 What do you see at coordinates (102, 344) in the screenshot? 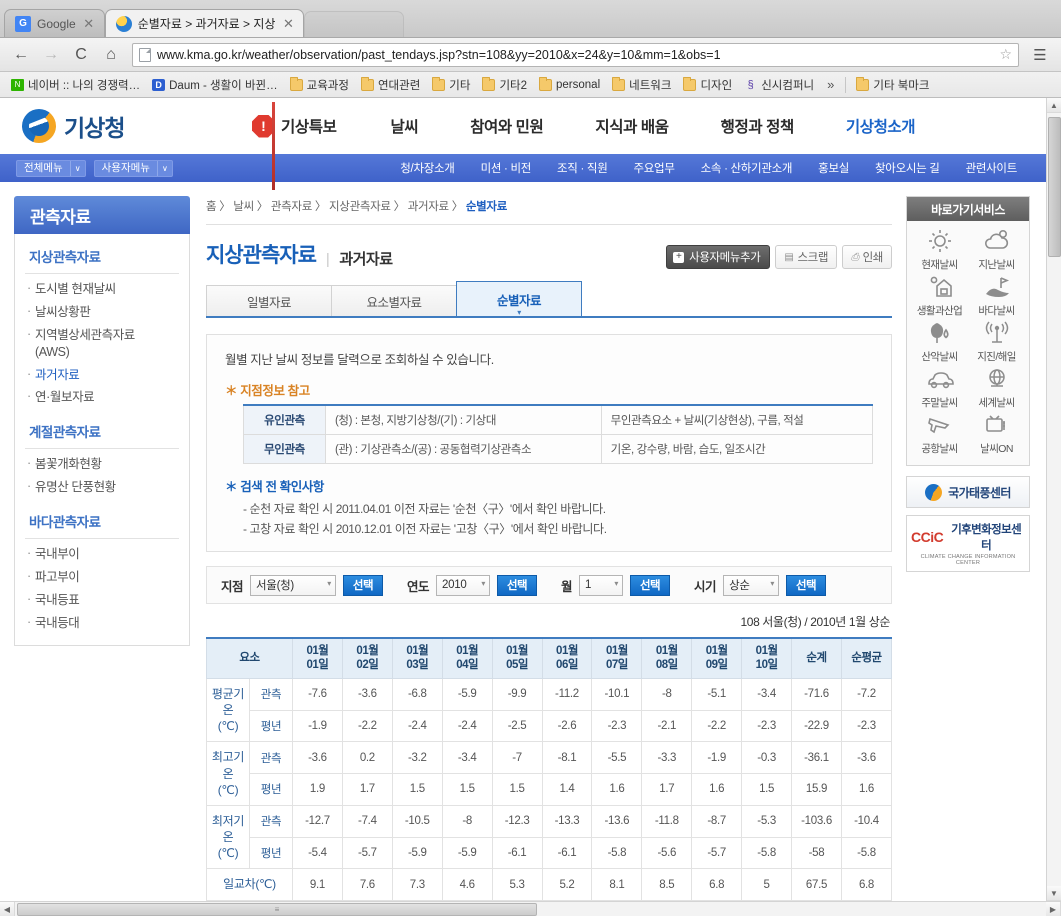
I see `sidebar-item-aws: 지역별상세관측자료 (AWS)` at bounding box center [102, 344].